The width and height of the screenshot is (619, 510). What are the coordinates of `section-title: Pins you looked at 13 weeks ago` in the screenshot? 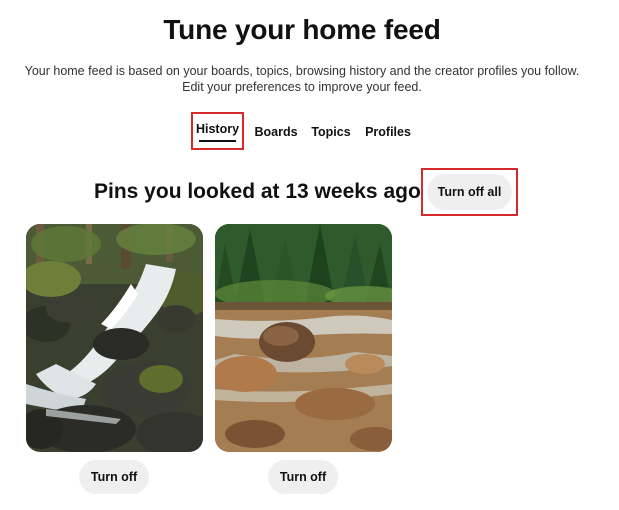 It's located at (257, 191).